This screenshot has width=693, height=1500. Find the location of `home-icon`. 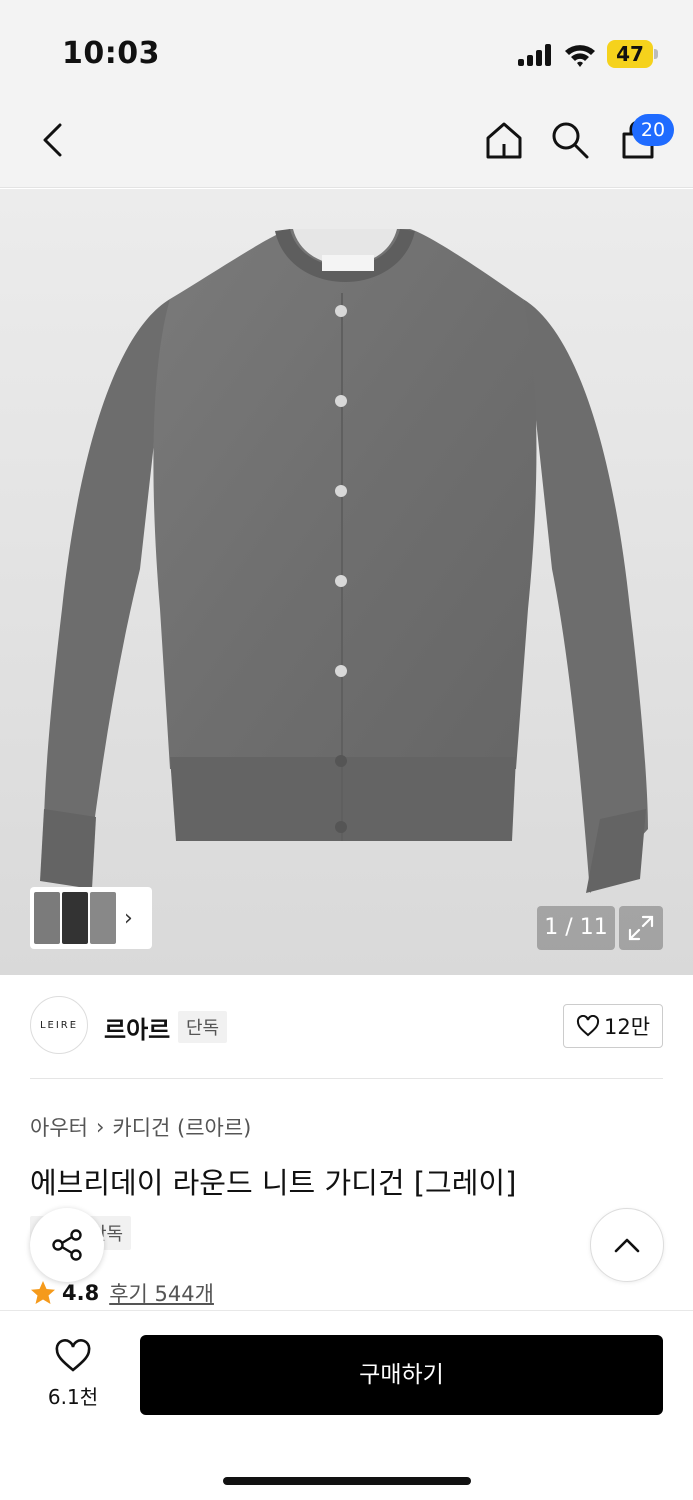

home-icon is located at coordinates (504, 140).